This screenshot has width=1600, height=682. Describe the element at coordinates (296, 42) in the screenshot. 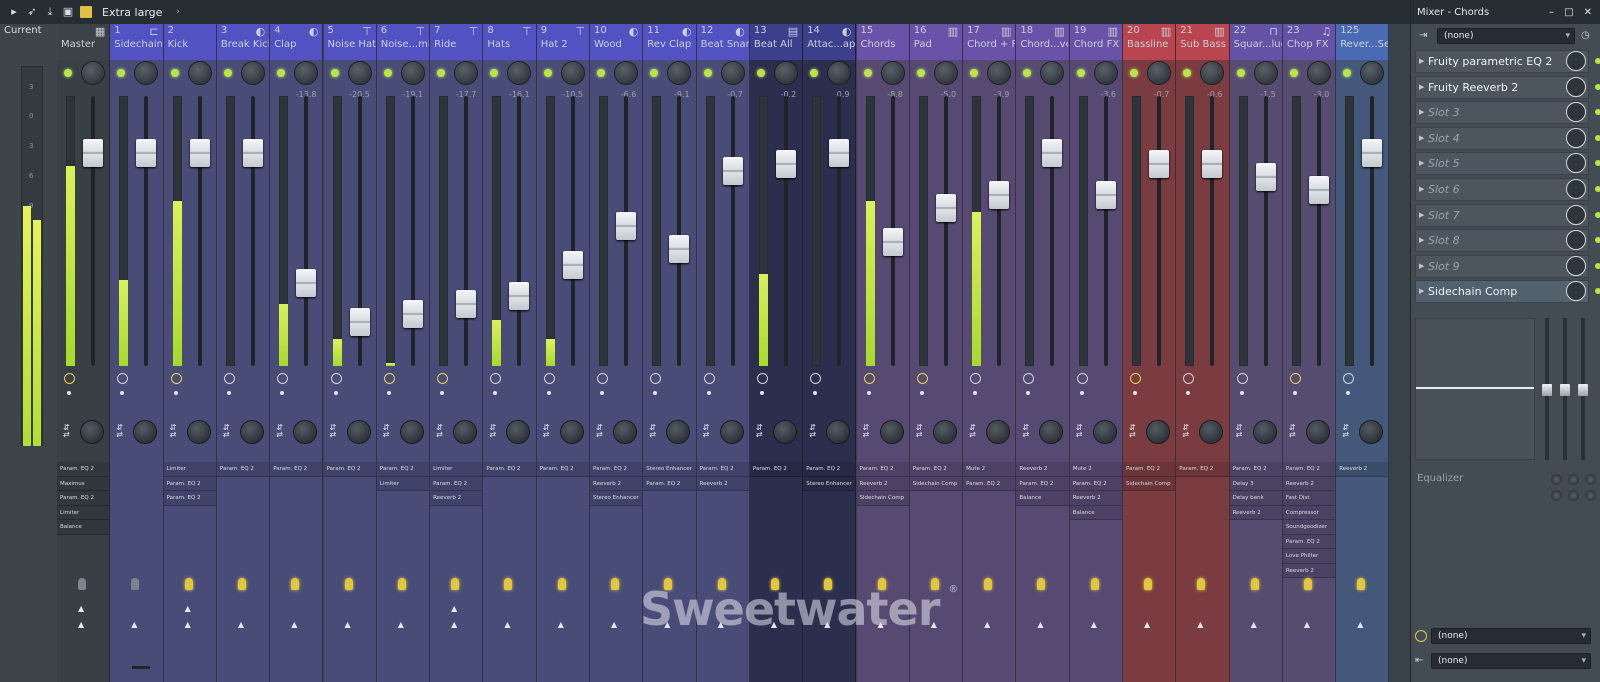

I see `track-header: 4 ◐ Clap` at that location.